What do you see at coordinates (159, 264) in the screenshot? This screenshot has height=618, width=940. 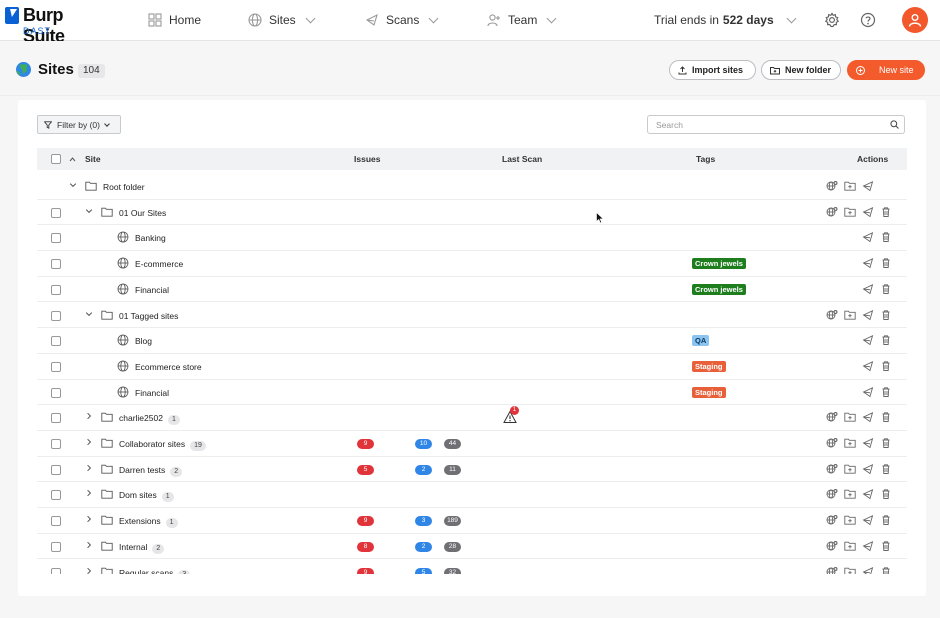 I see `site-name: E-commerce` at bounding box center [159, 264].